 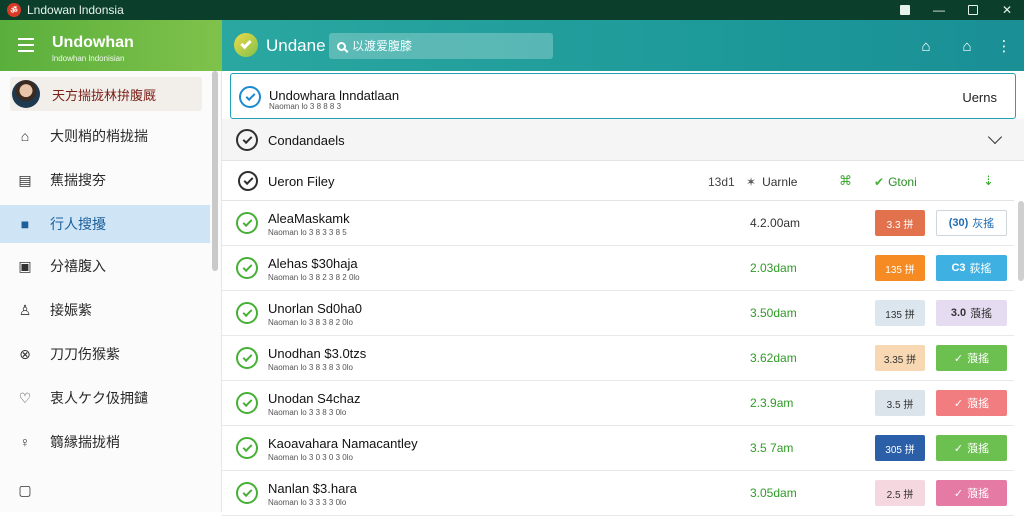 What do you see at coordinates (215, 171) in the screenshot?
I see `sidebar-scrollbar` at bounding box center [215, 171].